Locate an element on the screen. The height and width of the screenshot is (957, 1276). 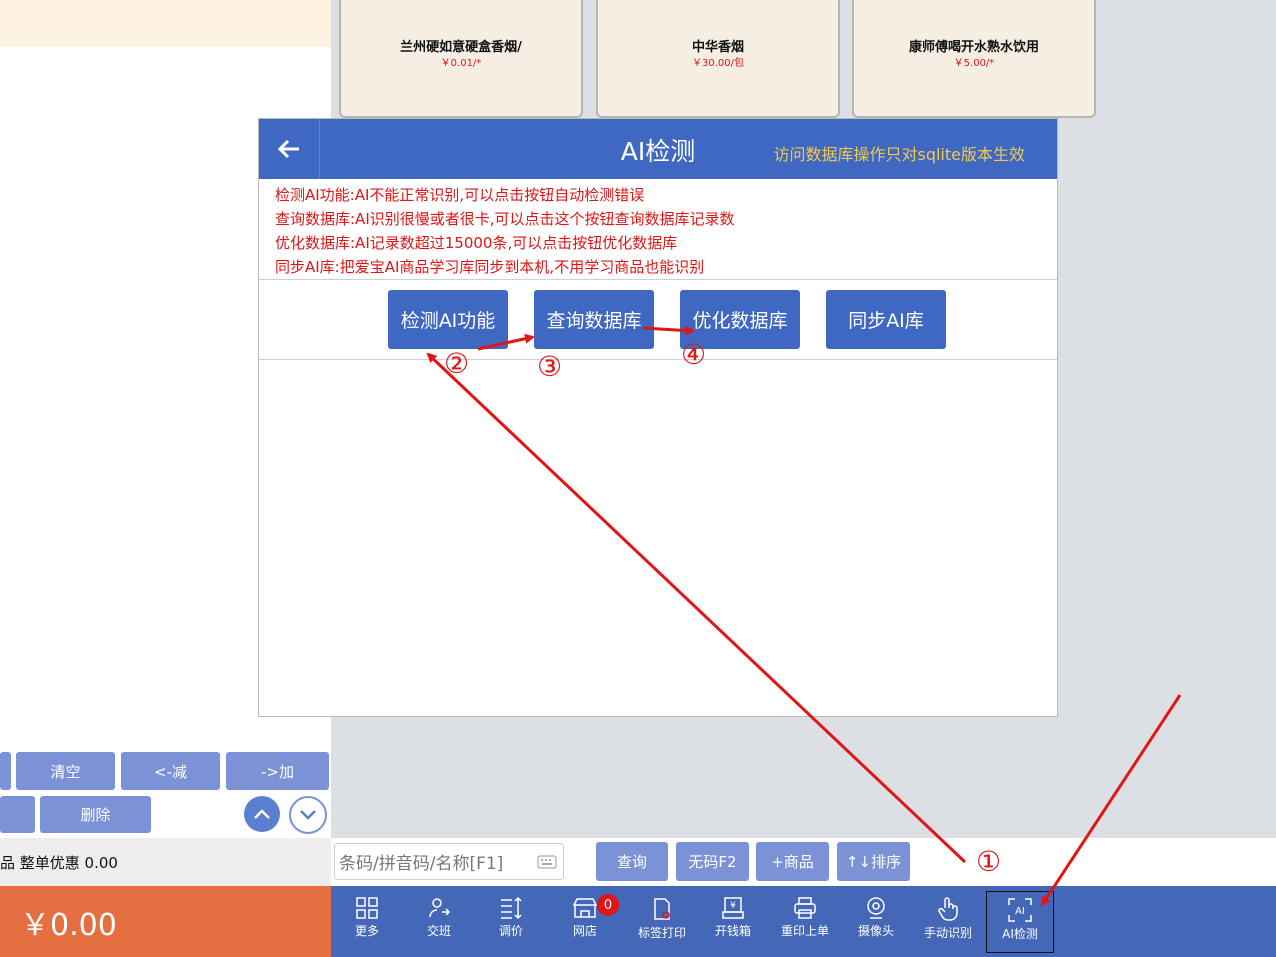
tool-open-cashbox: ¥ 开钱箱 is located at coordinates (733, 921).